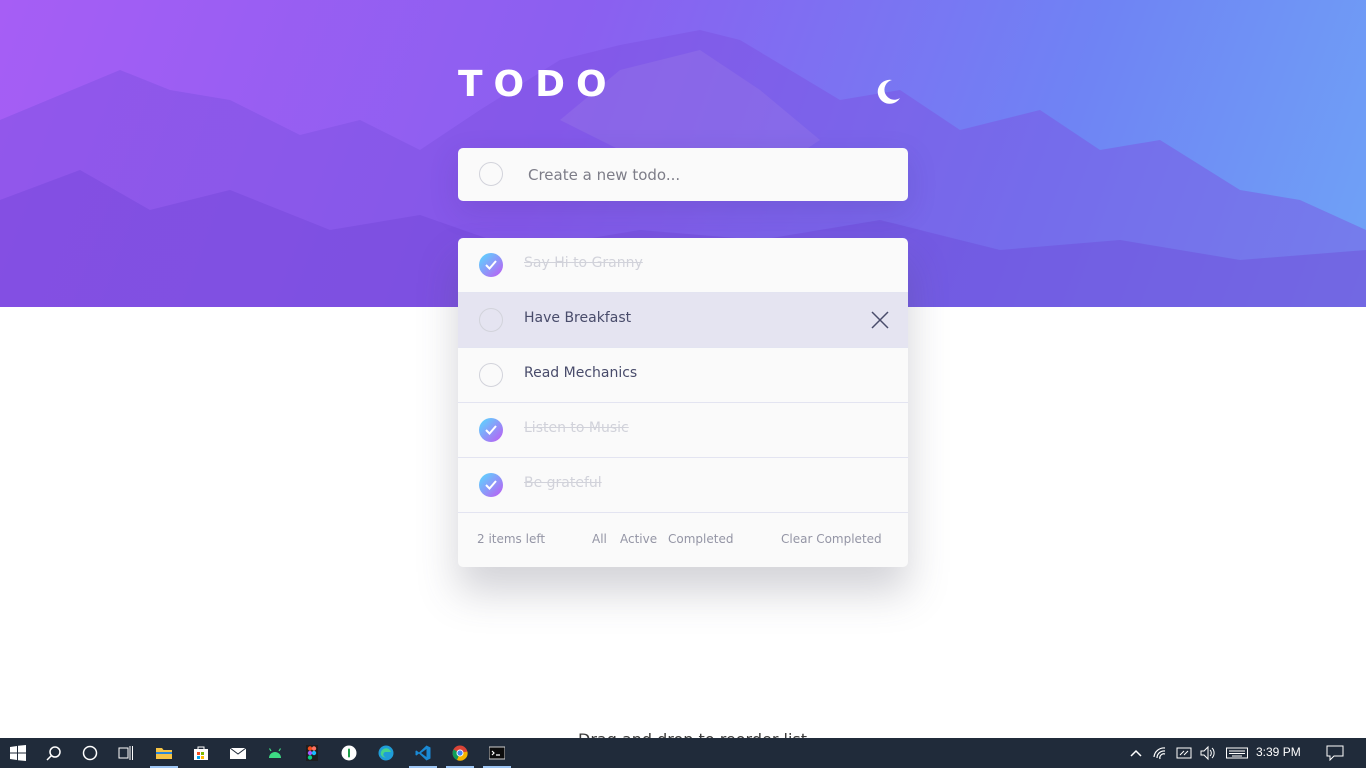 This screenshot has width=1366, height=768. I want to click on mail-icon, so click(238, 753).